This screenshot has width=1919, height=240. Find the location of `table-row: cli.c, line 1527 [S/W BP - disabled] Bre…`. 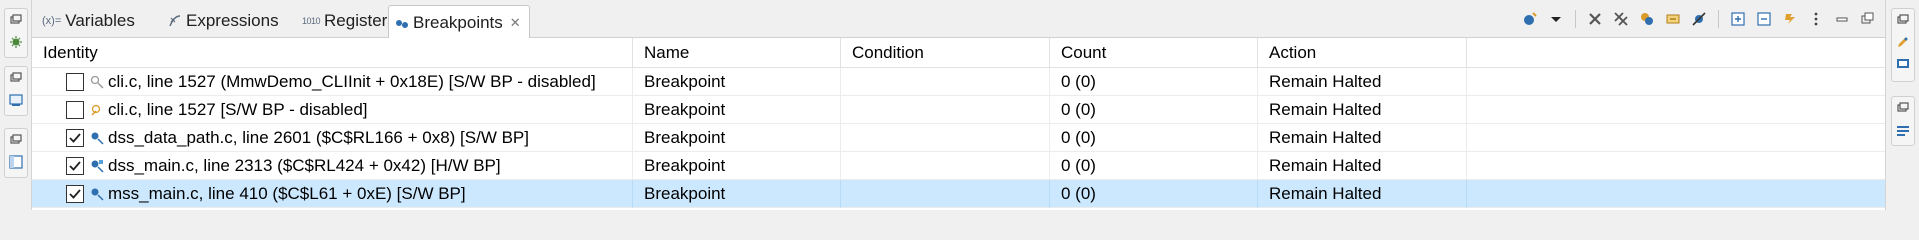

table-row: cli.c, line 1527 [S/W BP - disabled] Bre… is located at coordinates (958, 110).